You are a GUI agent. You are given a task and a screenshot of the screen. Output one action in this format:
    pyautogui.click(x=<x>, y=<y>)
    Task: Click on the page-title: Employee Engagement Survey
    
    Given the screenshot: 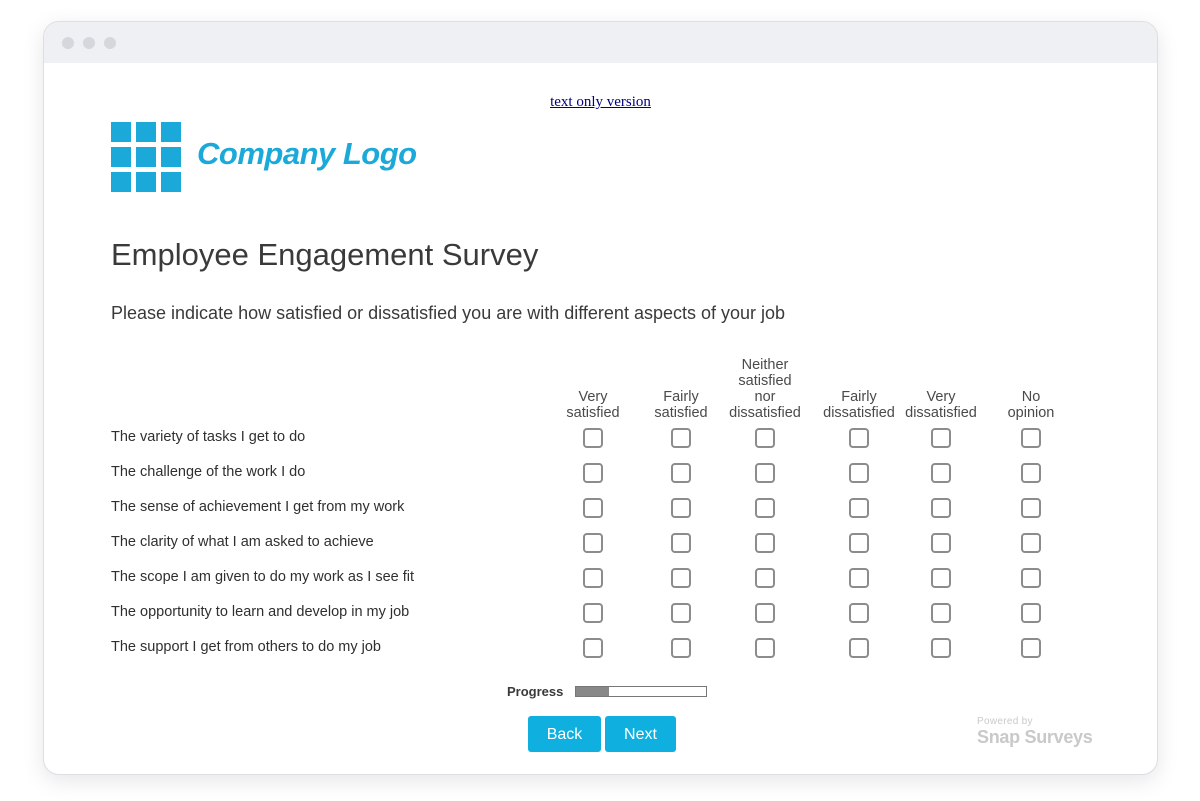 What is the action you would take?
    pyautogui.click(x=325, y=254)
    